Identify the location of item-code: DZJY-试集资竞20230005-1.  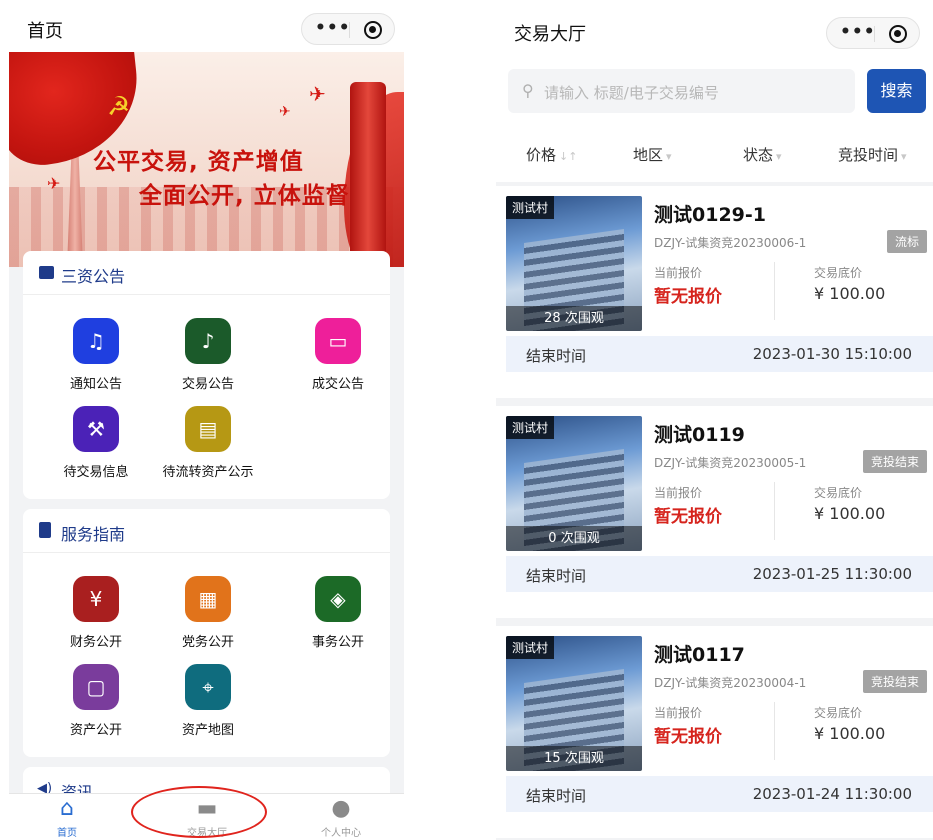
(730, 463).